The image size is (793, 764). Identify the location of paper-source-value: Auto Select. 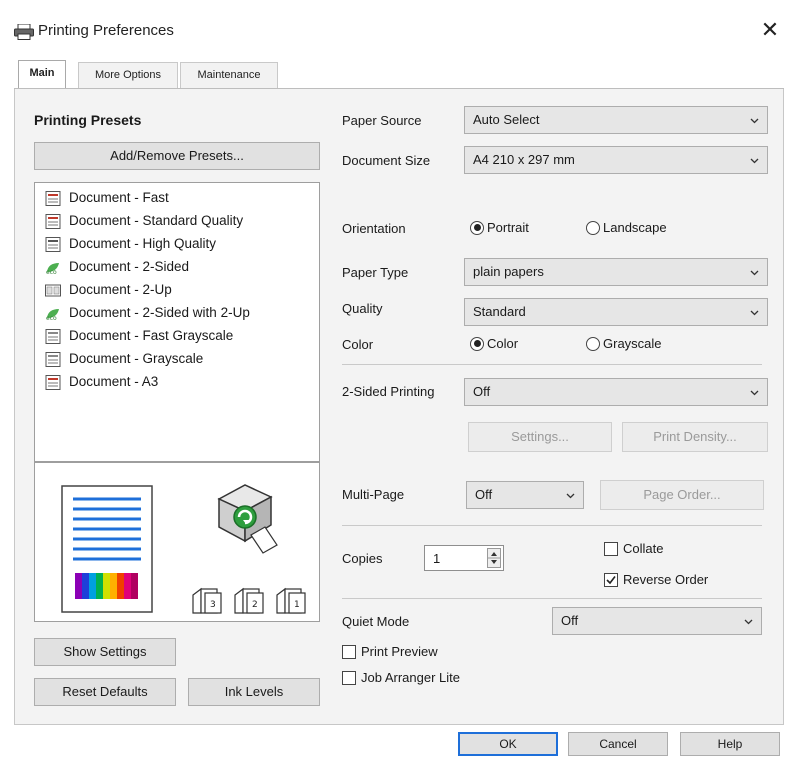
(506, 119).